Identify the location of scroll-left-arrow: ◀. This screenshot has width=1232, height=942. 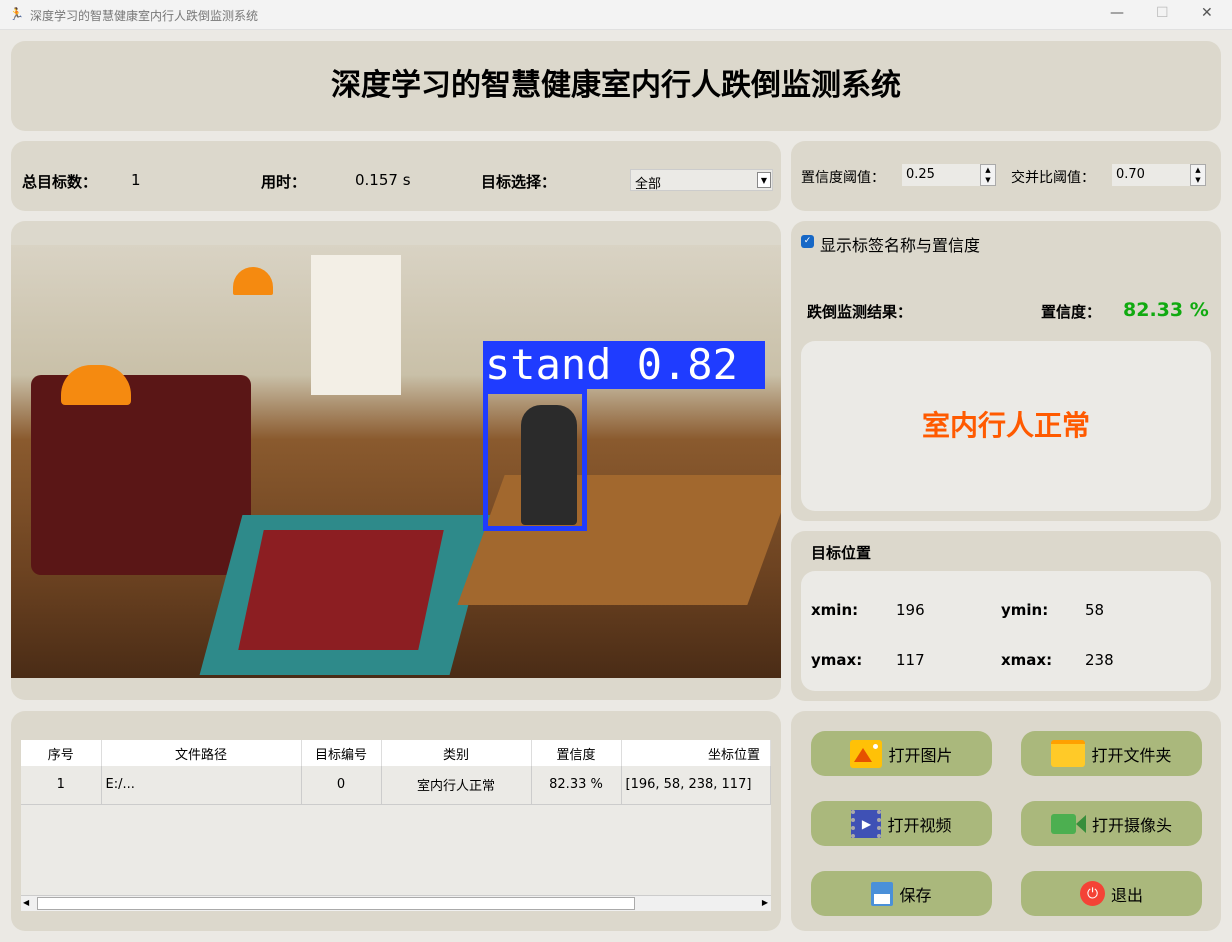
(26, 902).